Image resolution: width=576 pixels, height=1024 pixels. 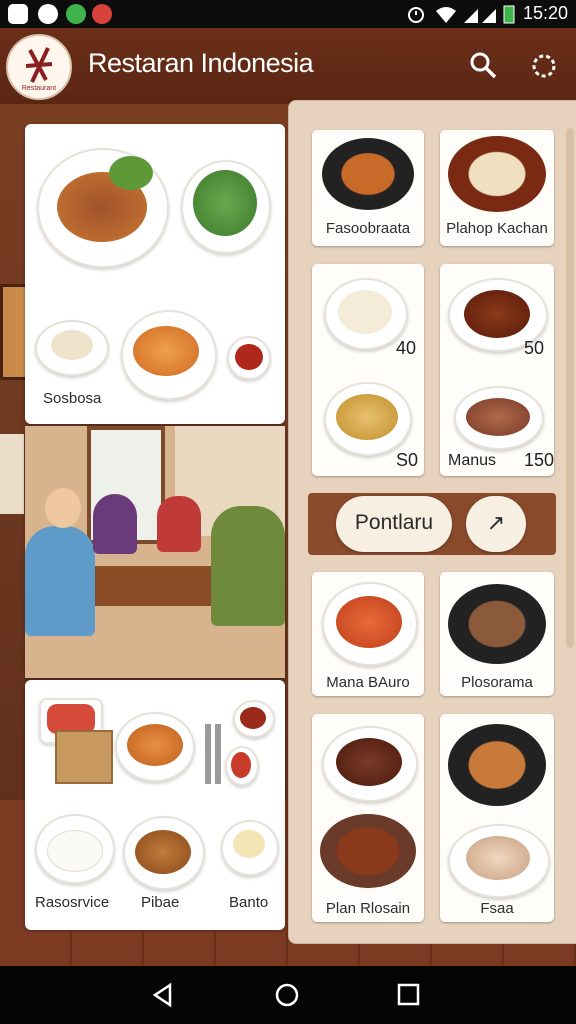 I want to click on app-title: Restaran Indonesia, so click(x=201, y=63).